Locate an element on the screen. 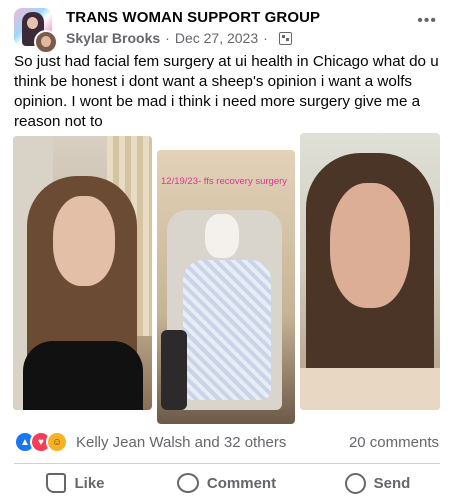 The height and width of the screenshot is (500, 453). audience-icon is located at coordinates (285, 38).